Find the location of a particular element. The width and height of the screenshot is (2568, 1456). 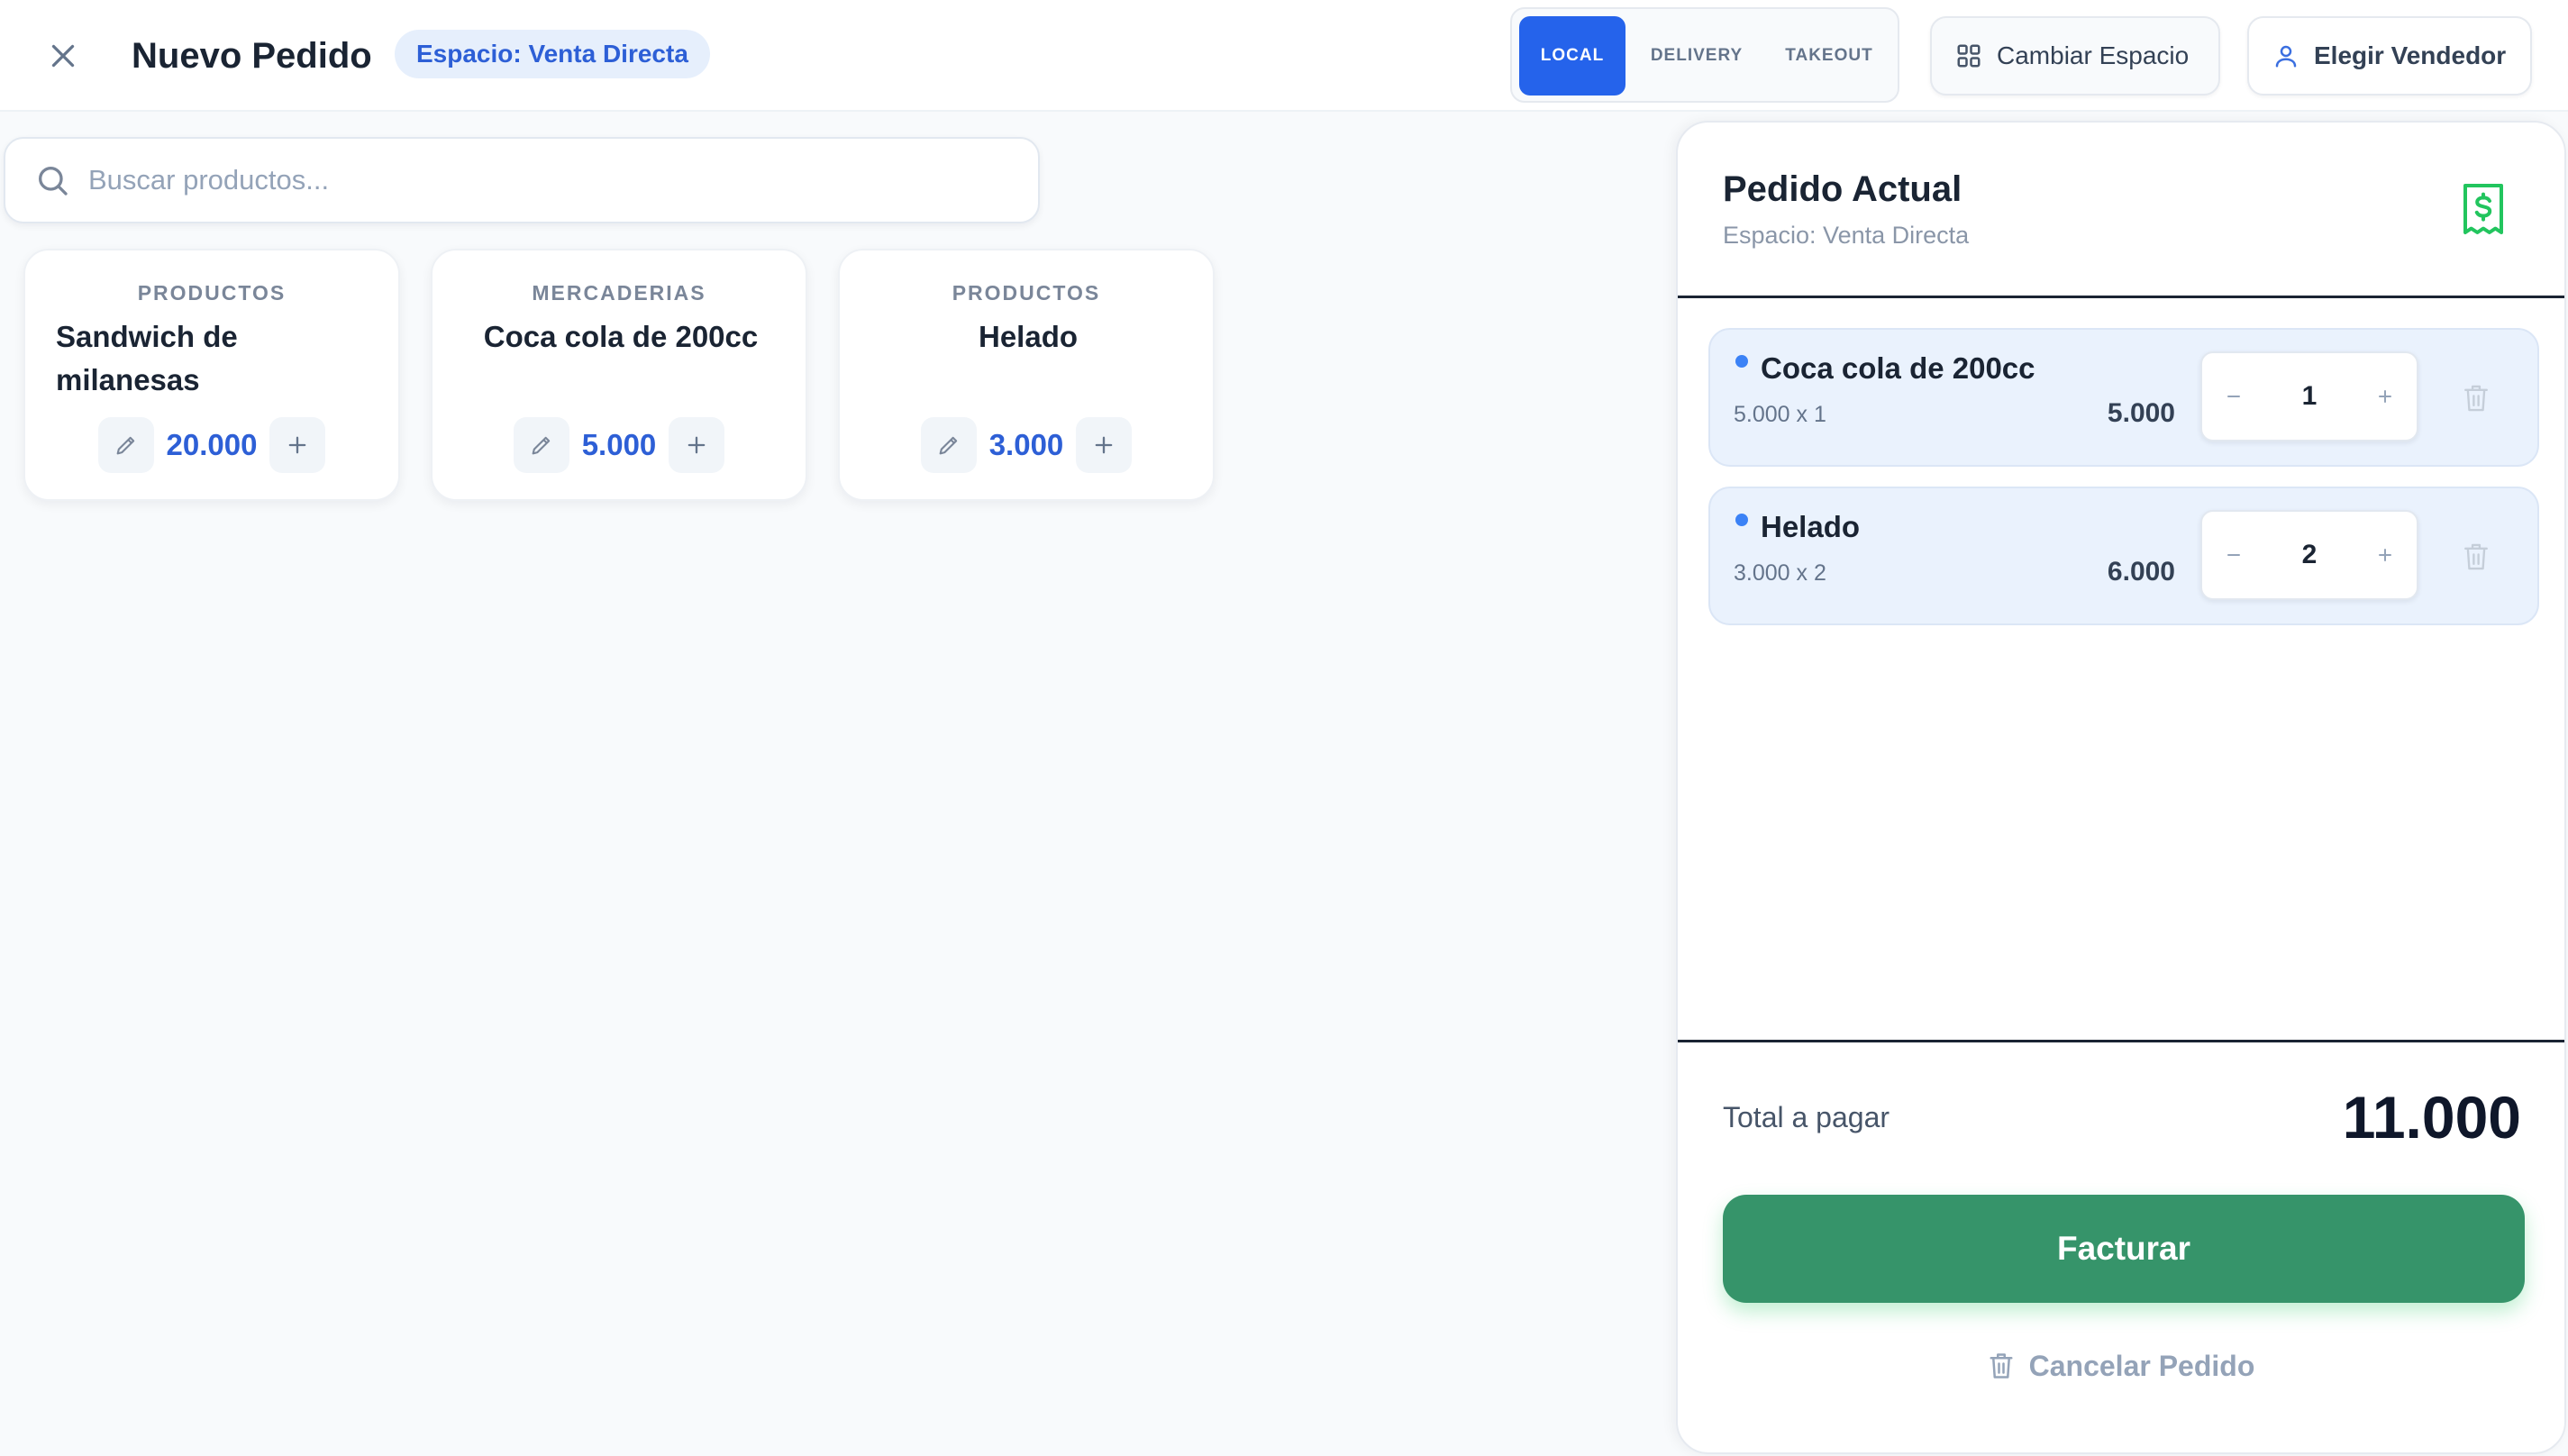

product-price-row: 5.000 is located at coordinates (619, 445).